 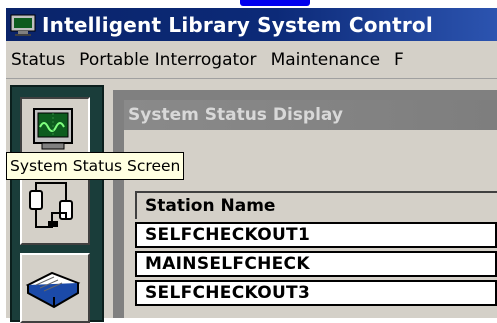 I want to click on vertical-toolbar, so click(x=57, y=204).